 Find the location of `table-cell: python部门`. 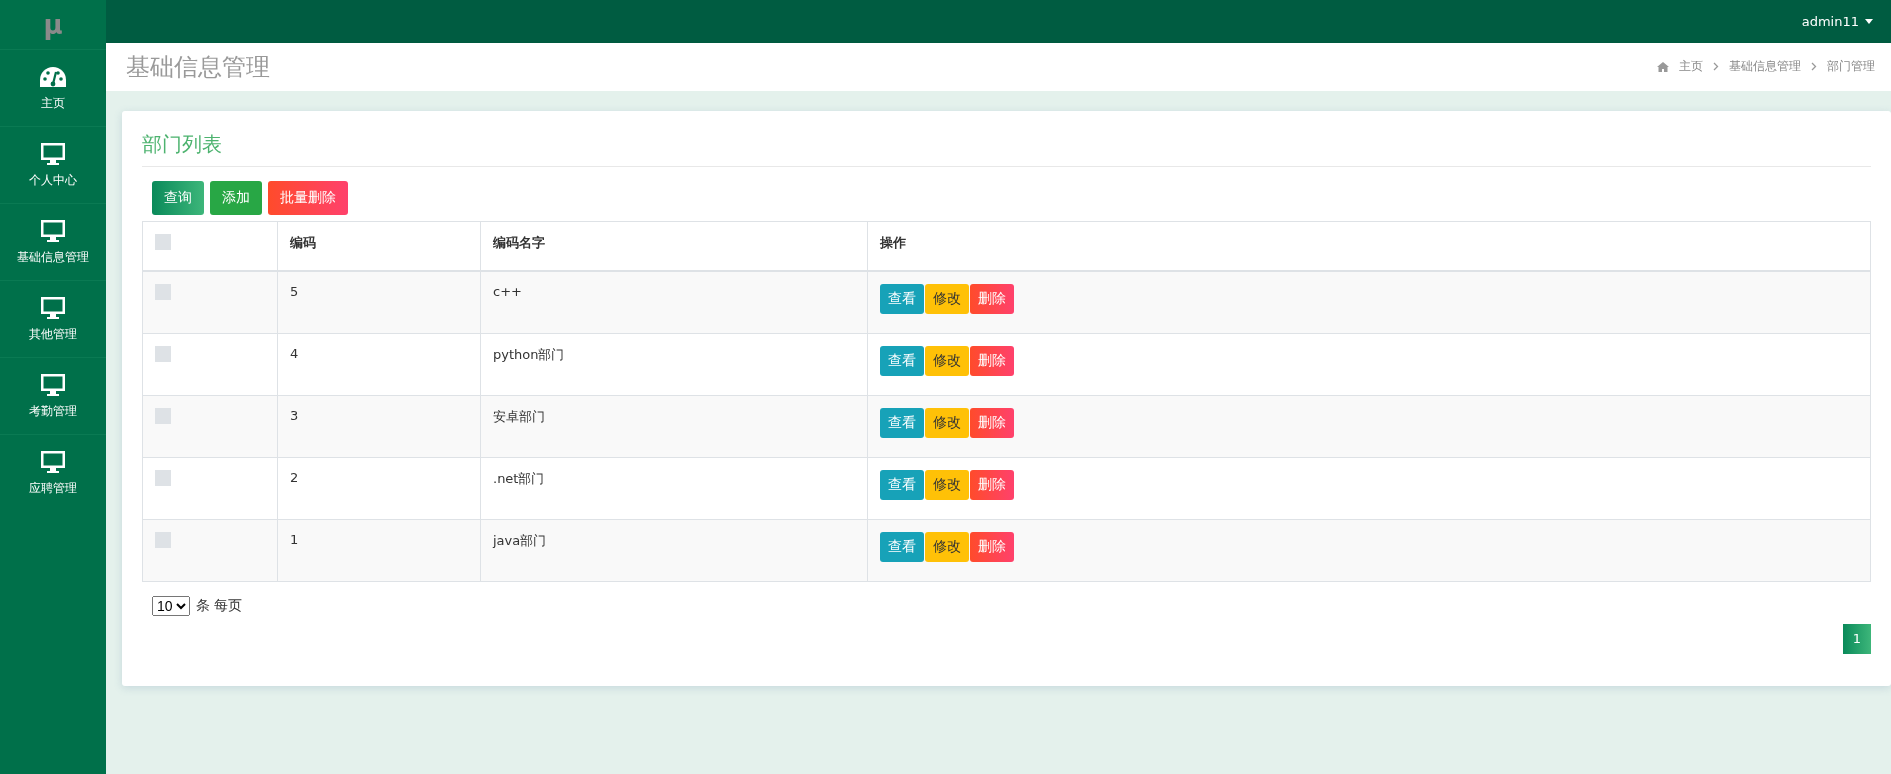

table-cell: python部门 is located at coordinates (529, 354).